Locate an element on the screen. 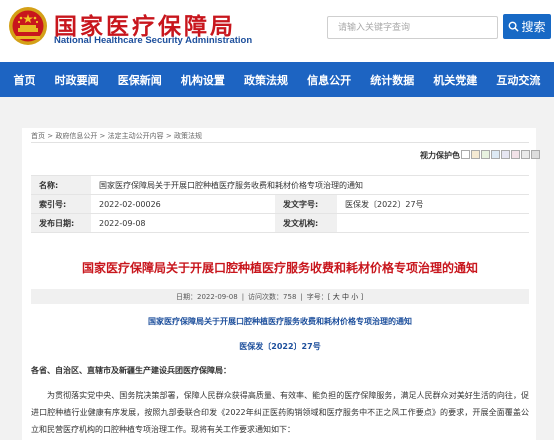  font-size-large-link: 大 is located at coordinates (336, 297).